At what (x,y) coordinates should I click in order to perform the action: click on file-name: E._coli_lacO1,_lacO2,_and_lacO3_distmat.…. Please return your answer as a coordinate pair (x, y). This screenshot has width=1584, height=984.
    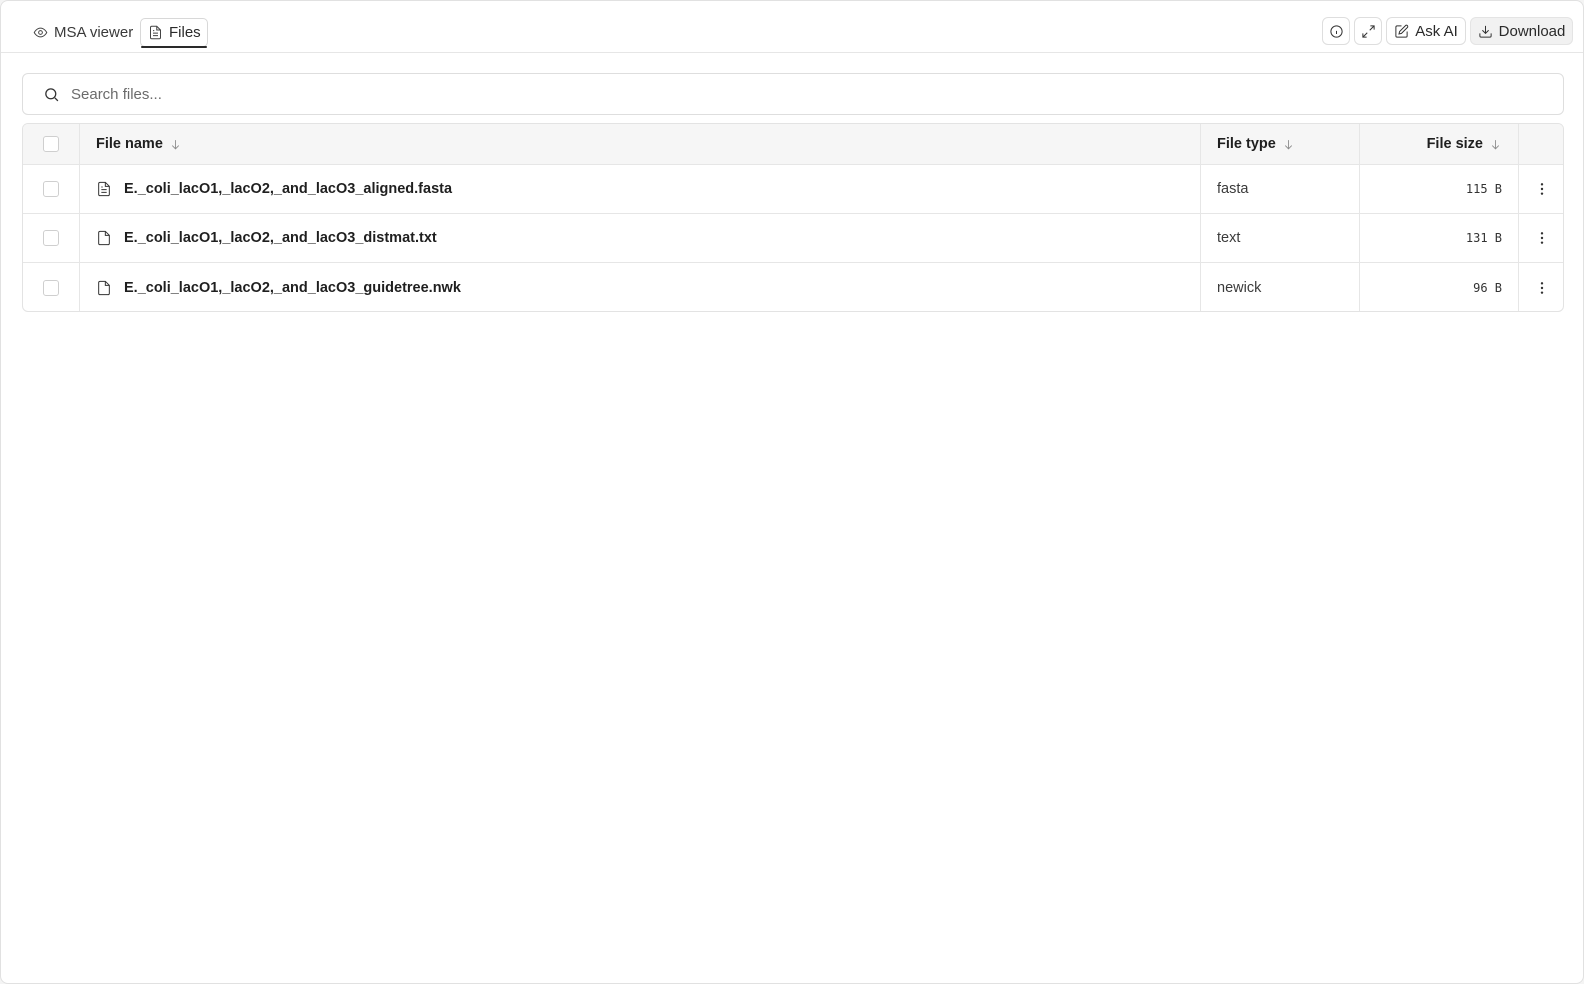
    Looking at the image, I should click on (280, 238).